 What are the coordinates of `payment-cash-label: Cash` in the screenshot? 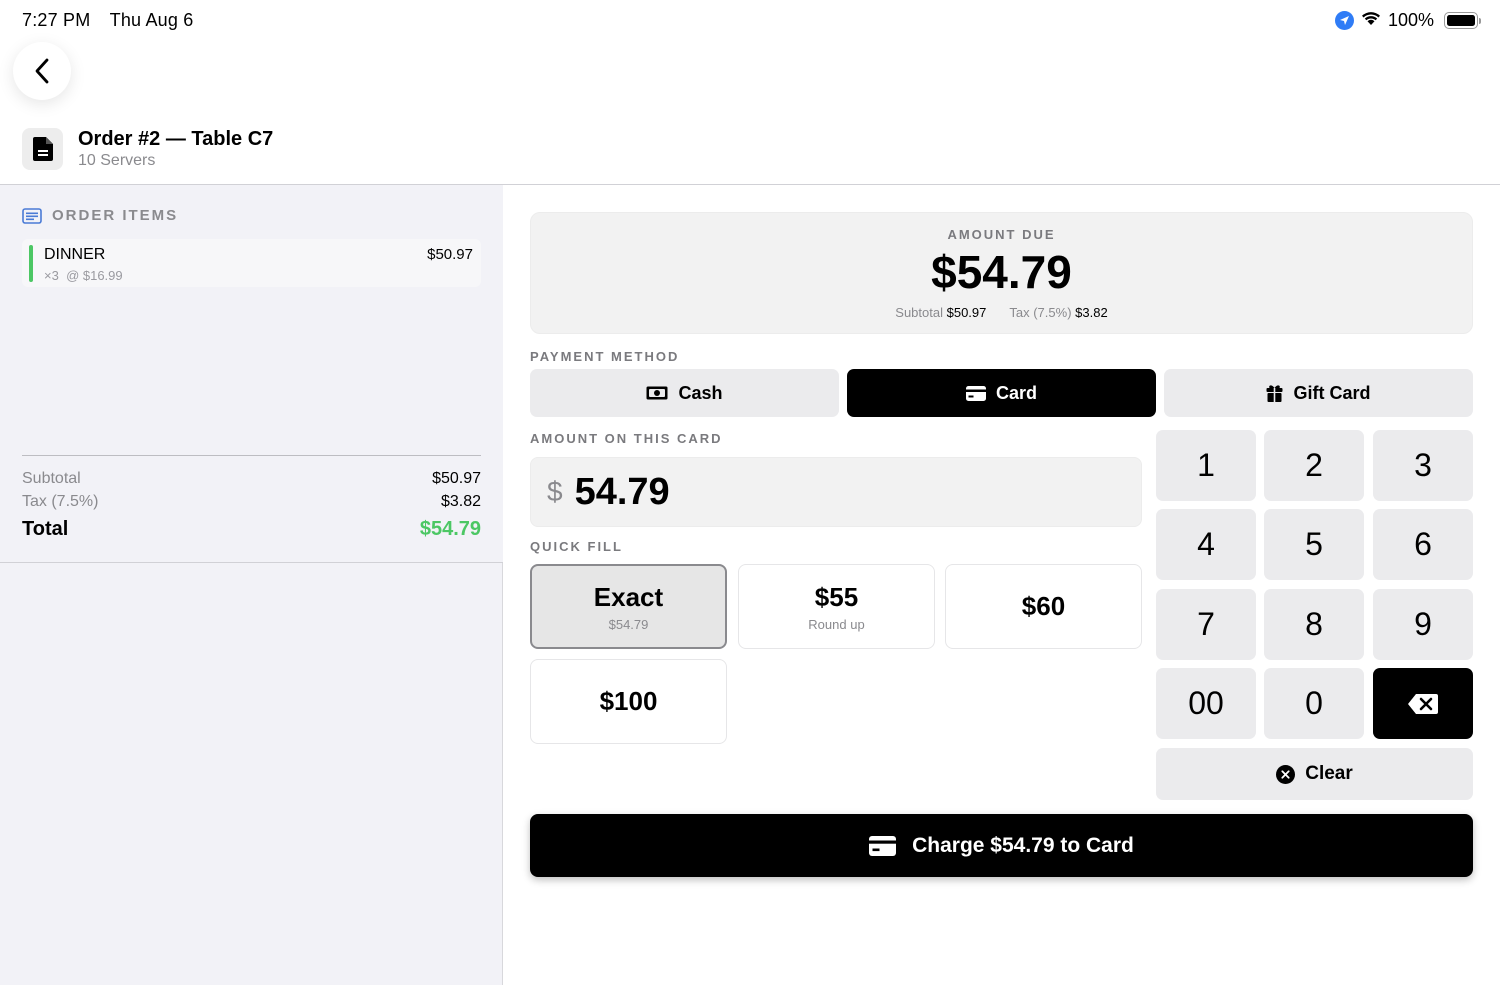 It's located at (700, 392).